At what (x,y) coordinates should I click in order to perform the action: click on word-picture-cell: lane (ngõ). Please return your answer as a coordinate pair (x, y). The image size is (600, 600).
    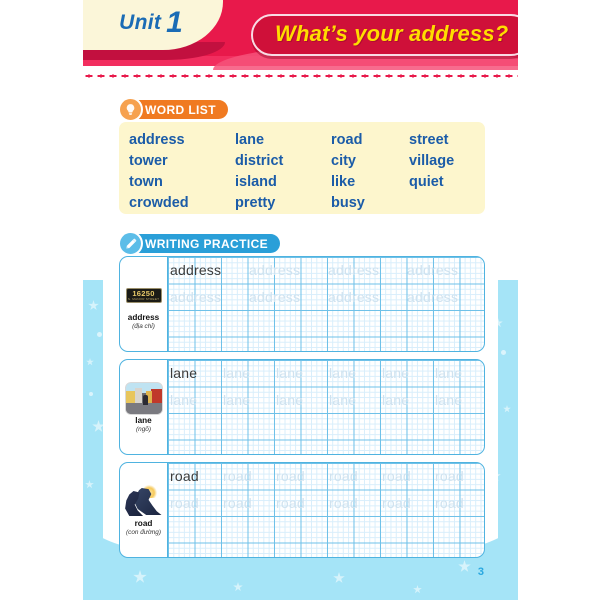
    Looking at the image, I should click on (143, 407).